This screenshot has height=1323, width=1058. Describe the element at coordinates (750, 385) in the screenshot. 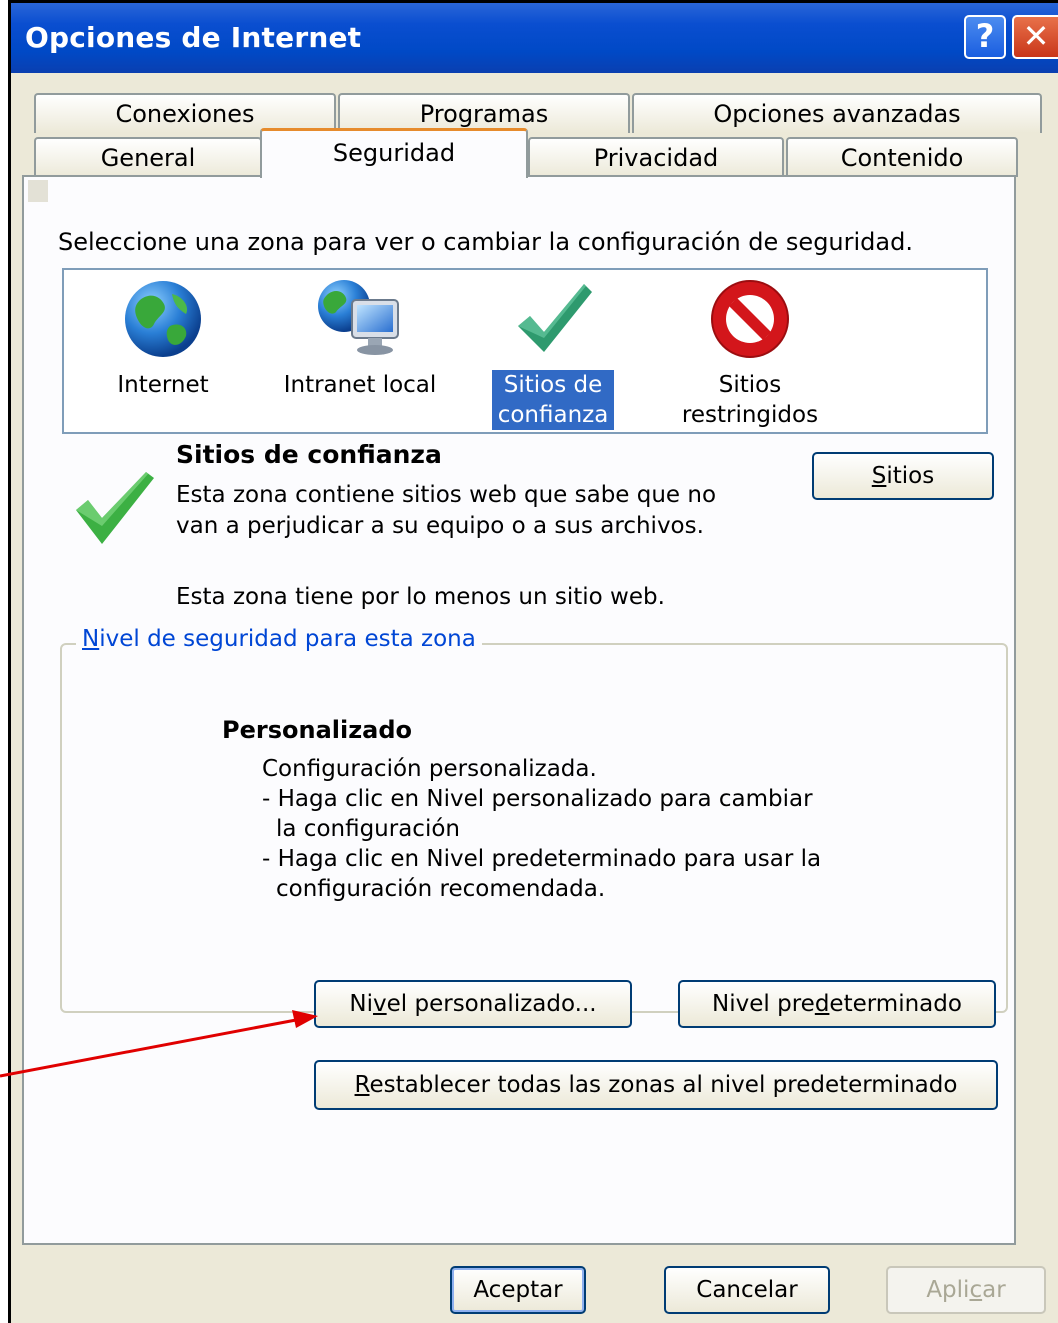

I see `zone-restricted-label-line1: Sitios` at that location.